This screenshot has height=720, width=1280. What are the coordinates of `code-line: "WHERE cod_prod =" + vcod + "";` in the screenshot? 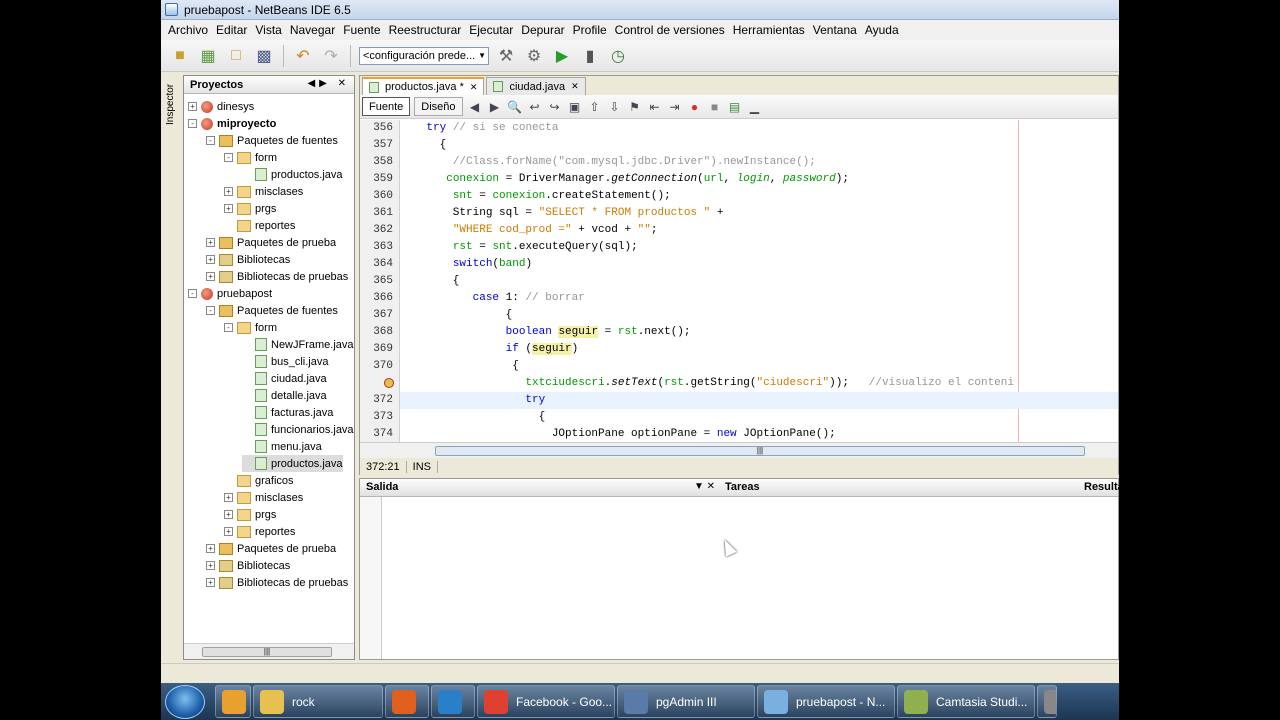 It's located at (759, 230).